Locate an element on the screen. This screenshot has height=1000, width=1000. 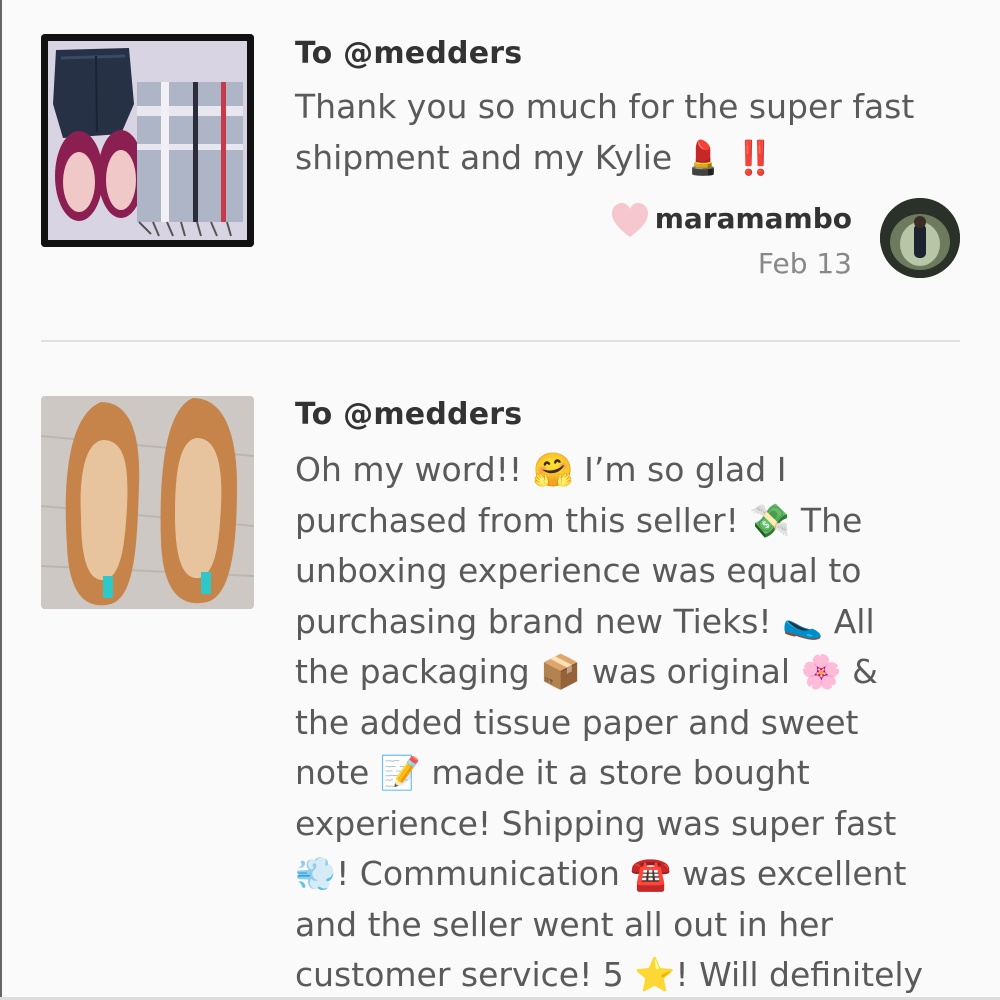
reviewer-username: maramambo is located at coordinates (753, 218).